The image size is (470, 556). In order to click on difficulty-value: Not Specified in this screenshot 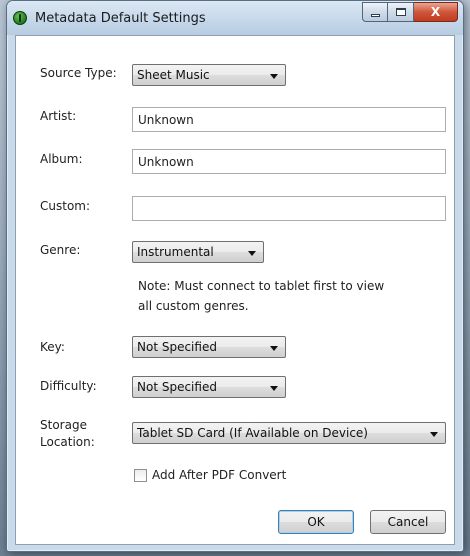, I will do `click(177, 387)`.